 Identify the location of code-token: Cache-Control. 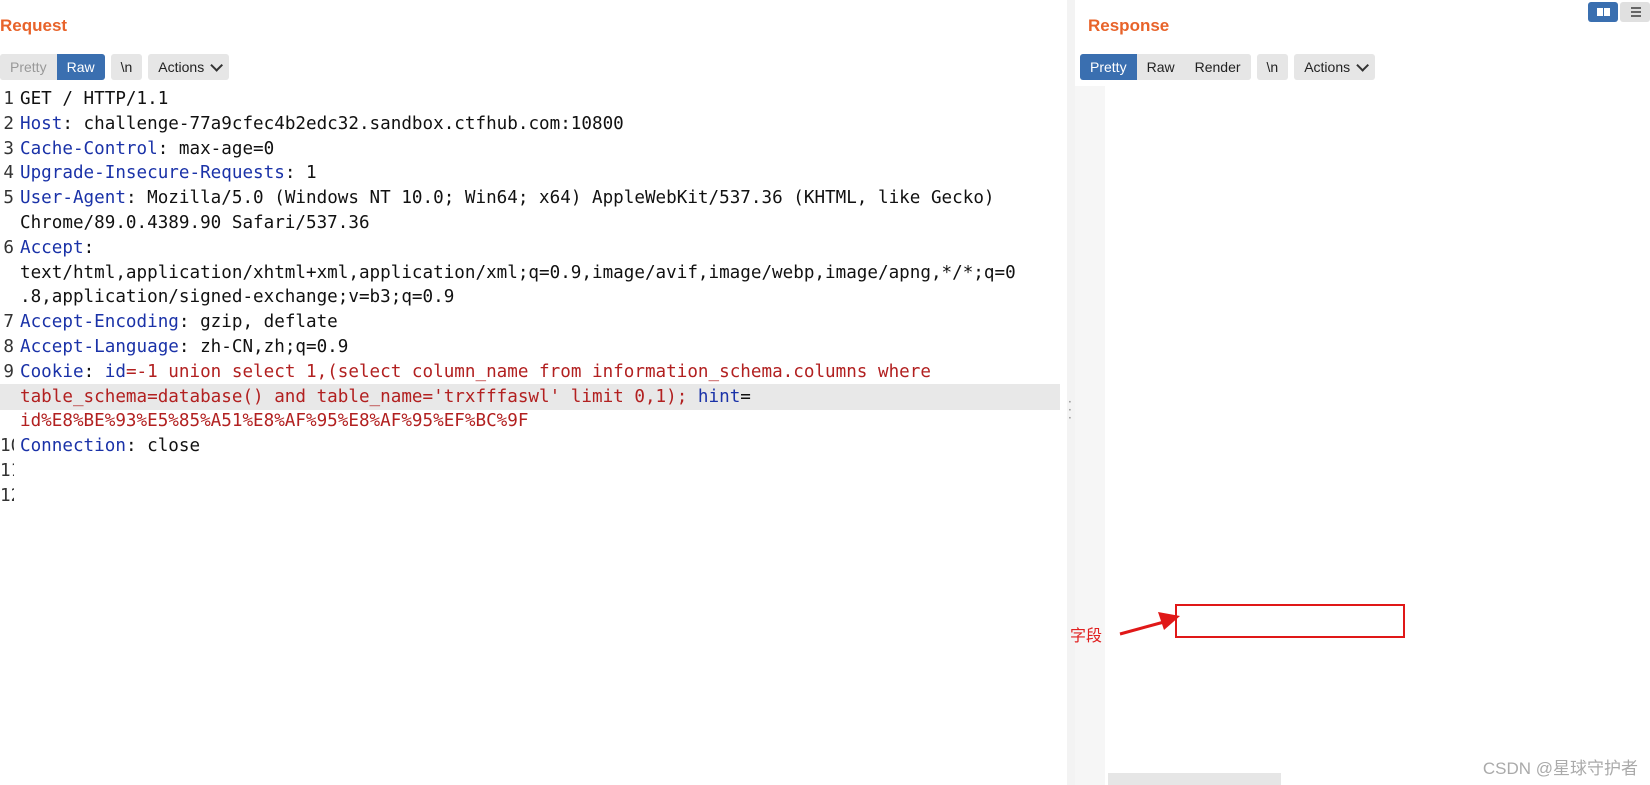
(89, 148).